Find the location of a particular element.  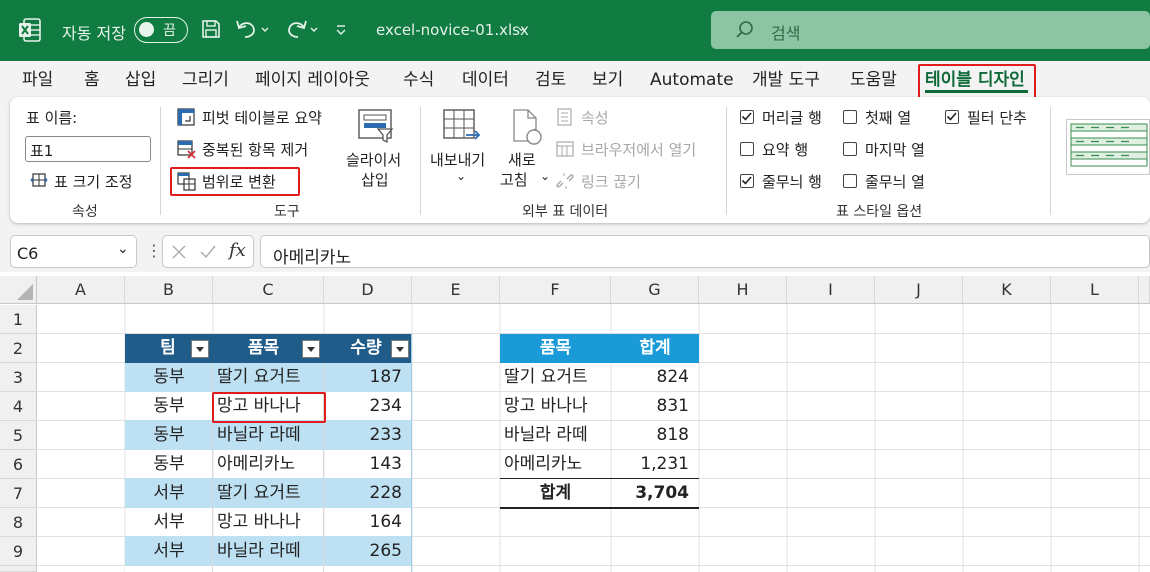

tab-developer: 개발 도구 is located at coordinates (786, 79).